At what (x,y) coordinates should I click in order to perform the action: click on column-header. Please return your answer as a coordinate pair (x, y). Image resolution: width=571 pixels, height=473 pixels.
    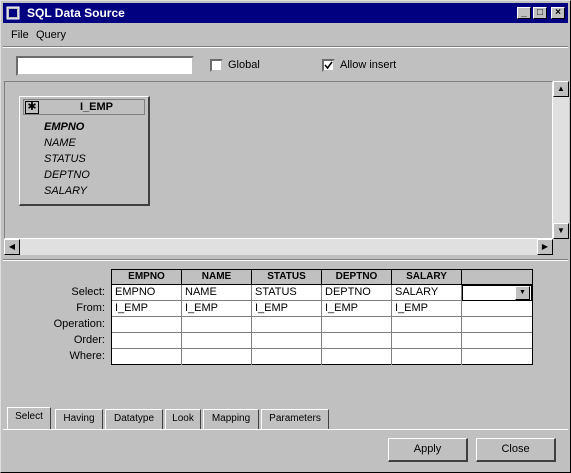
    Looking at the image, I should click on (497, 277).